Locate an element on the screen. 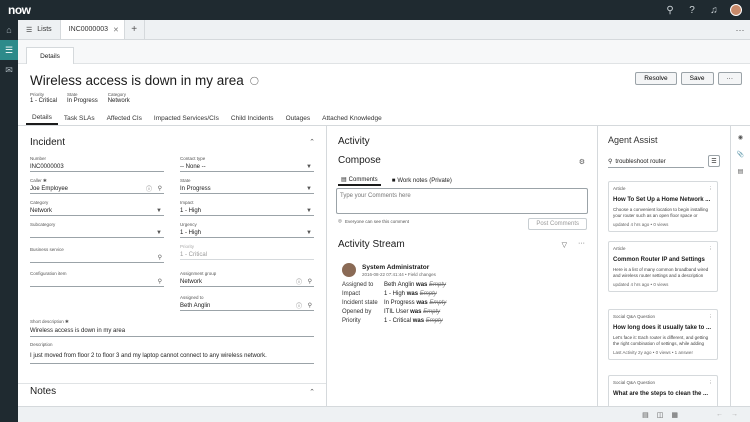 The width and height of the screenshot is (750, 422). tab-task-slas: Task SLAs is located at coordinates (79, 118).